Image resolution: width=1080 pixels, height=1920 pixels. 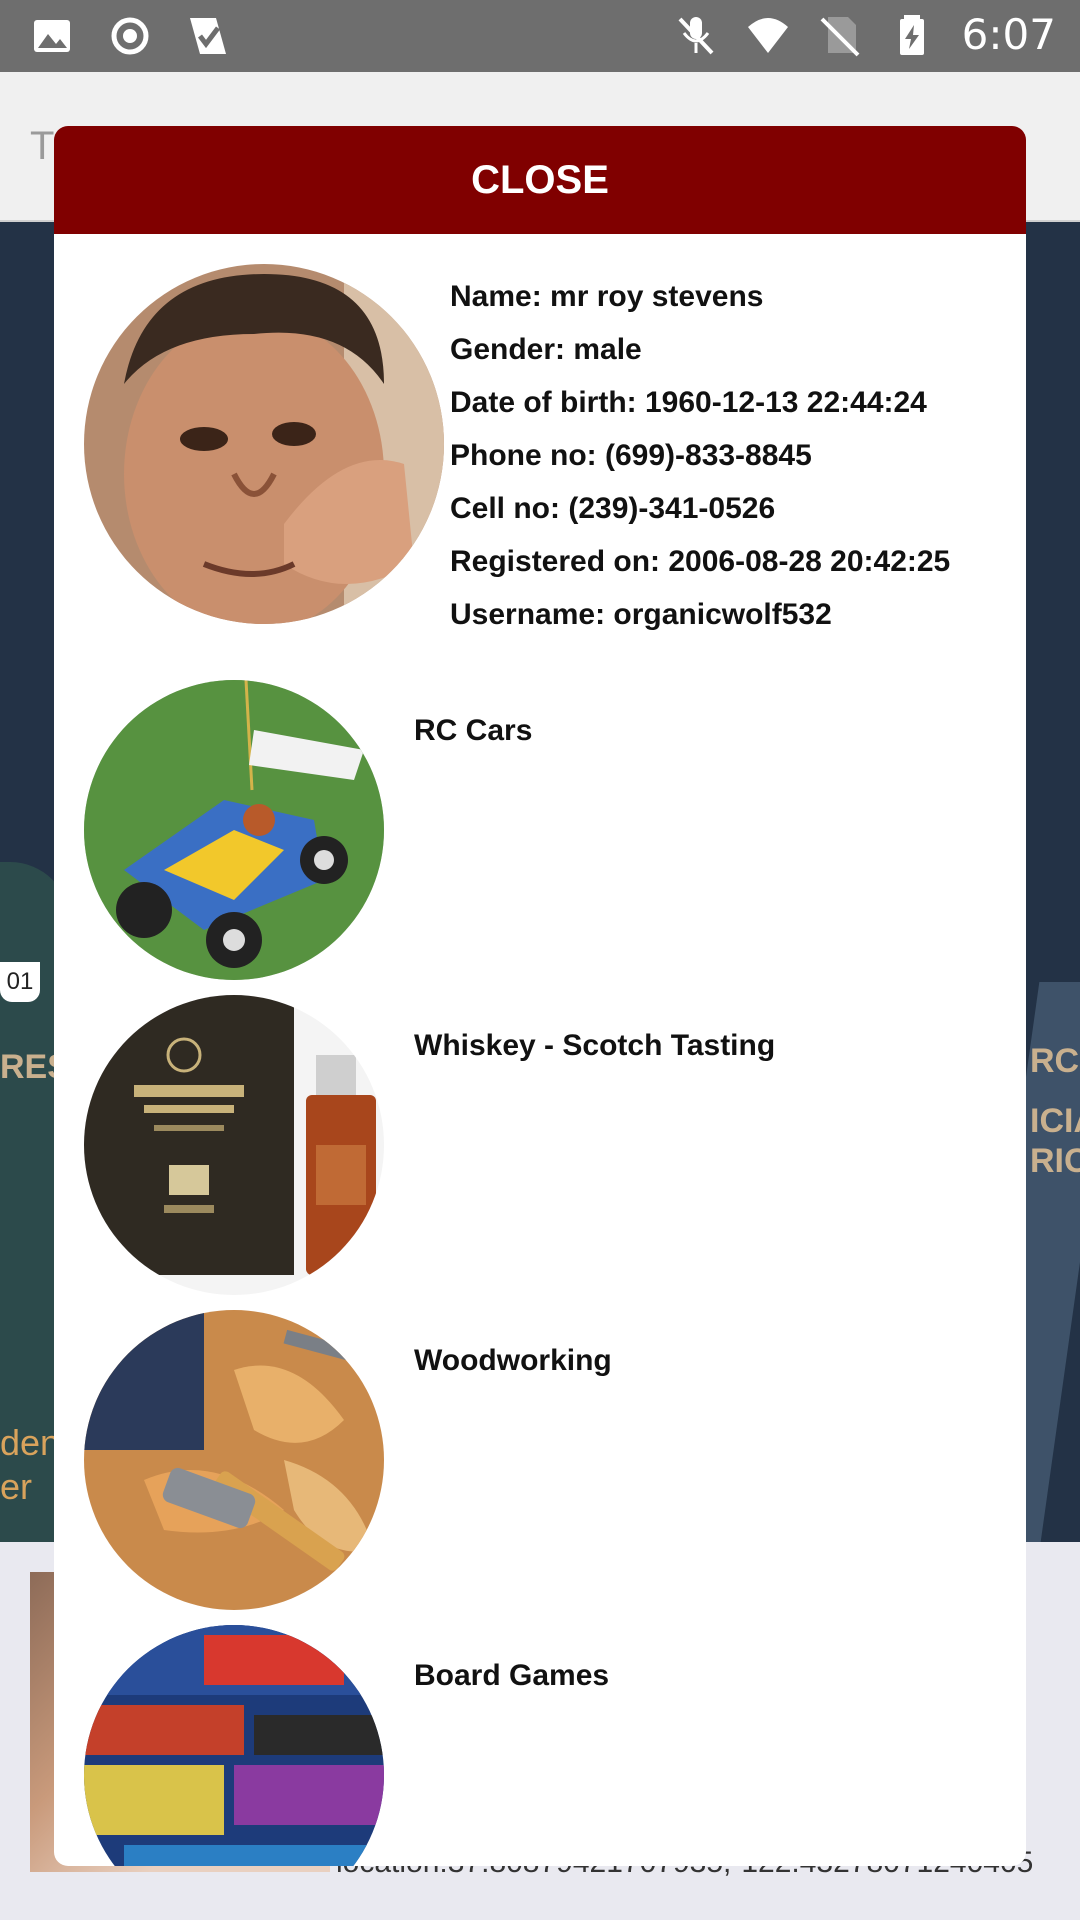 I want to click on profile-avatar, so click(x=264, y=444).